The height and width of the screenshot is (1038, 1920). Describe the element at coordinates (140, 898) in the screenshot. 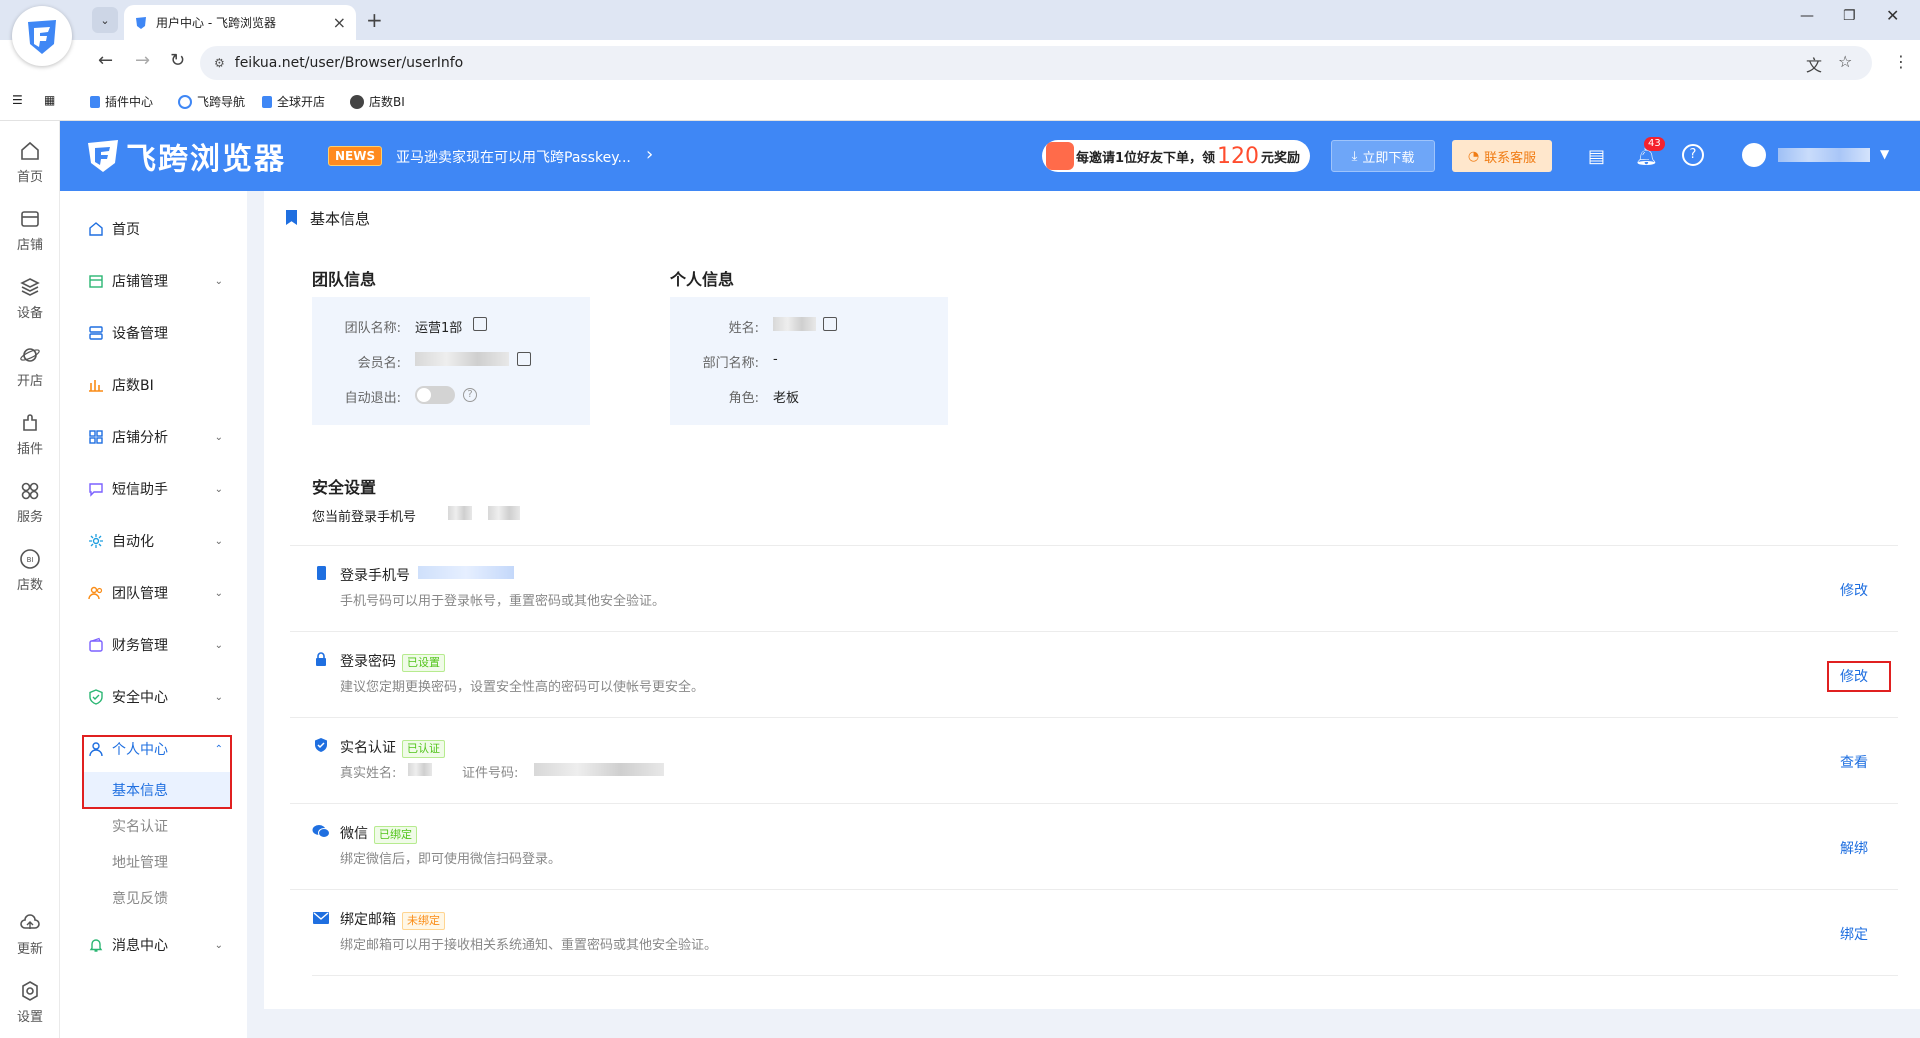

I see `submenu-feedback: 意见反馈` at that location.